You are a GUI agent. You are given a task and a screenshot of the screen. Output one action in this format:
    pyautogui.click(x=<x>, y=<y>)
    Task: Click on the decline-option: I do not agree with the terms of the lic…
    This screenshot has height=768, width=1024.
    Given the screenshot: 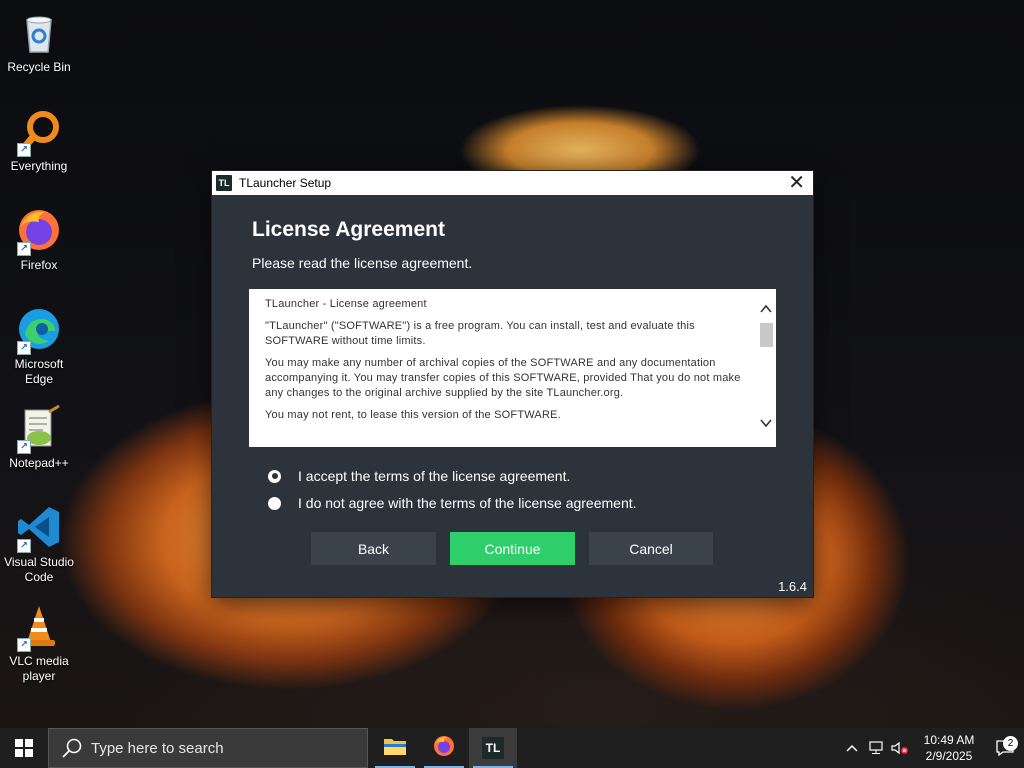 What is the action you would take?
    pyautogui.click(x=452, y=503)
    